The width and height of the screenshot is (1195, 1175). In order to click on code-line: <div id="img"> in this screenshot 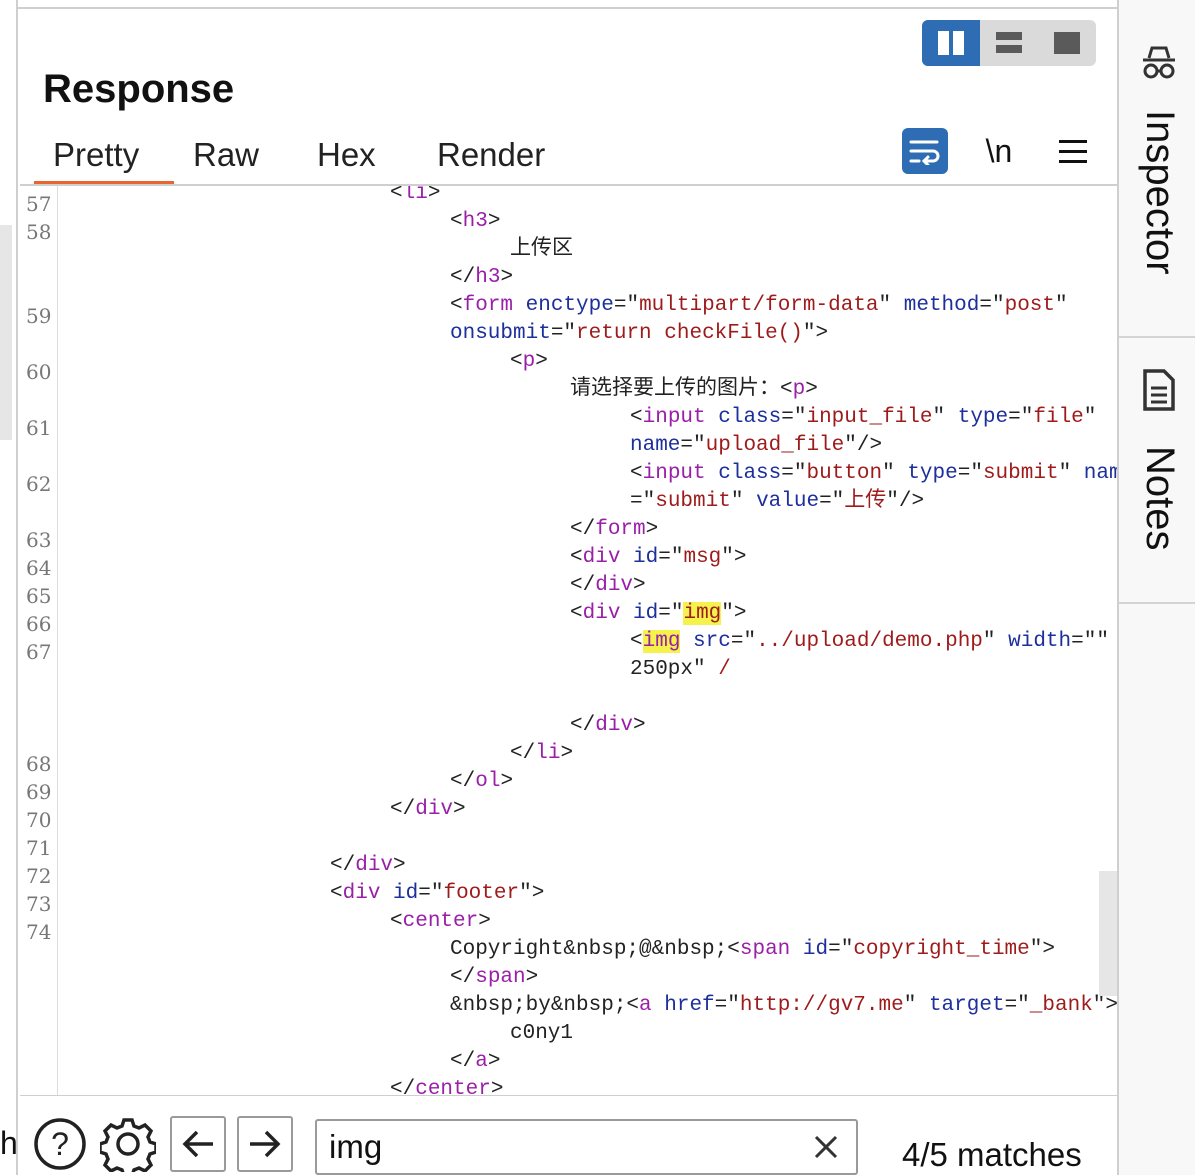, I will do `click(658, 613)`.